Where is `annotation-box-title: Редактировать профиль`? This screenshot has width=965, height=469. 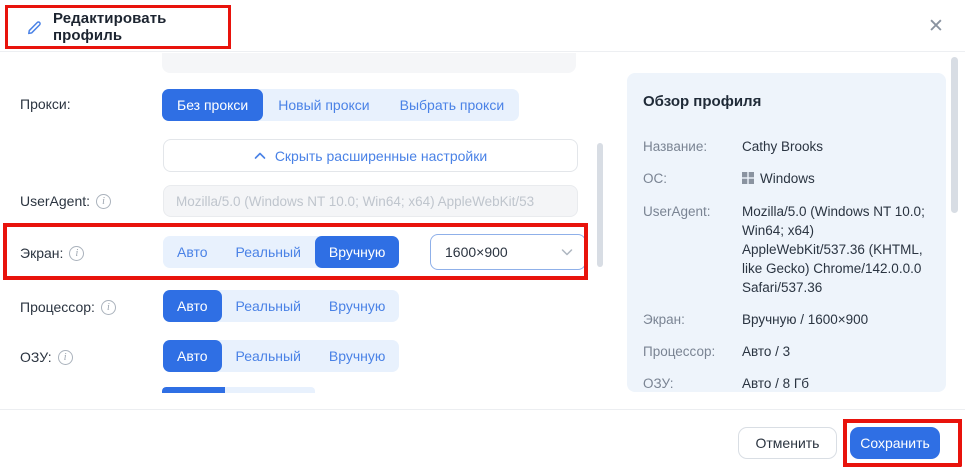 annotation-box-title: Редактировать профиль is located at coordinates (118, 27).